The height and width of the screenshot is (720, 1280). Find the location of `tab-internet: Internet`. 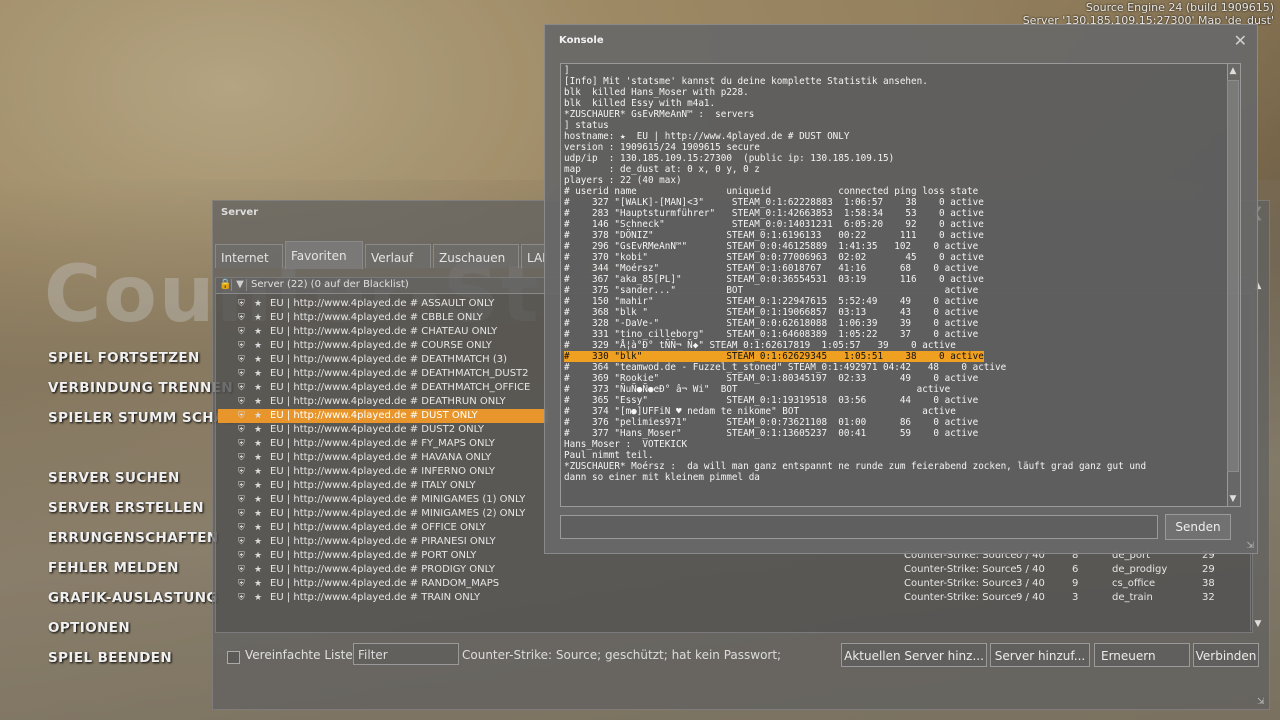

tab-internet: Internet is located at coordinates (249, 256).